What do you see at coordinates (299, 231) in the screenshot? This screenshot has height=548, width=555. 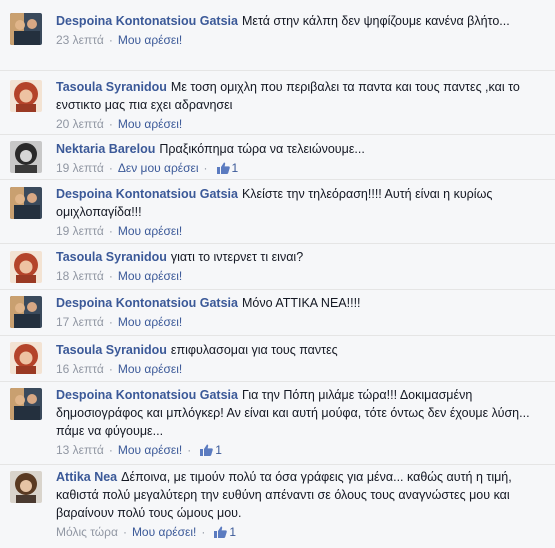 I see `comment-meta: 19 λεπτά · Μου αρέσει!` at bounding box center [299, 231].